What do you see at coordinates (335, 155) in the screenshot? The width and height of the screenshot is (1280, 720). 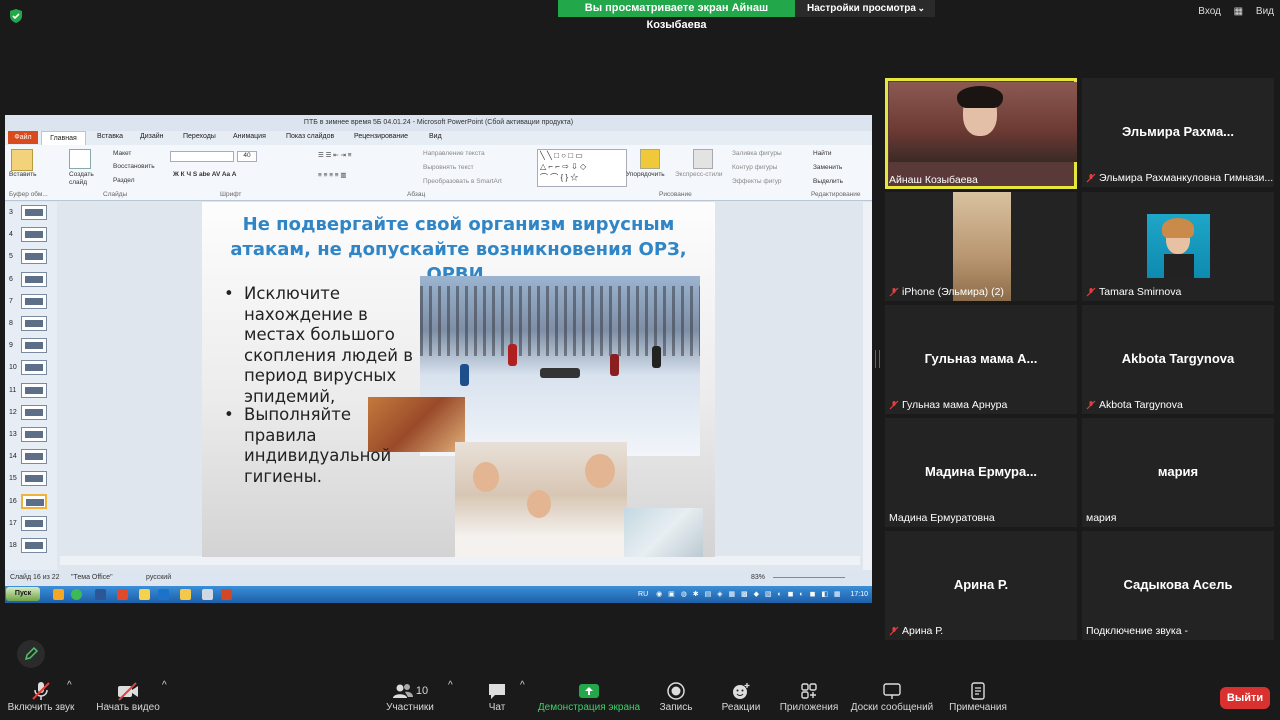 I see `list-buttons: ☰ ☰ ⇤ ⇥ ≡` at bounding box center [335, 155].